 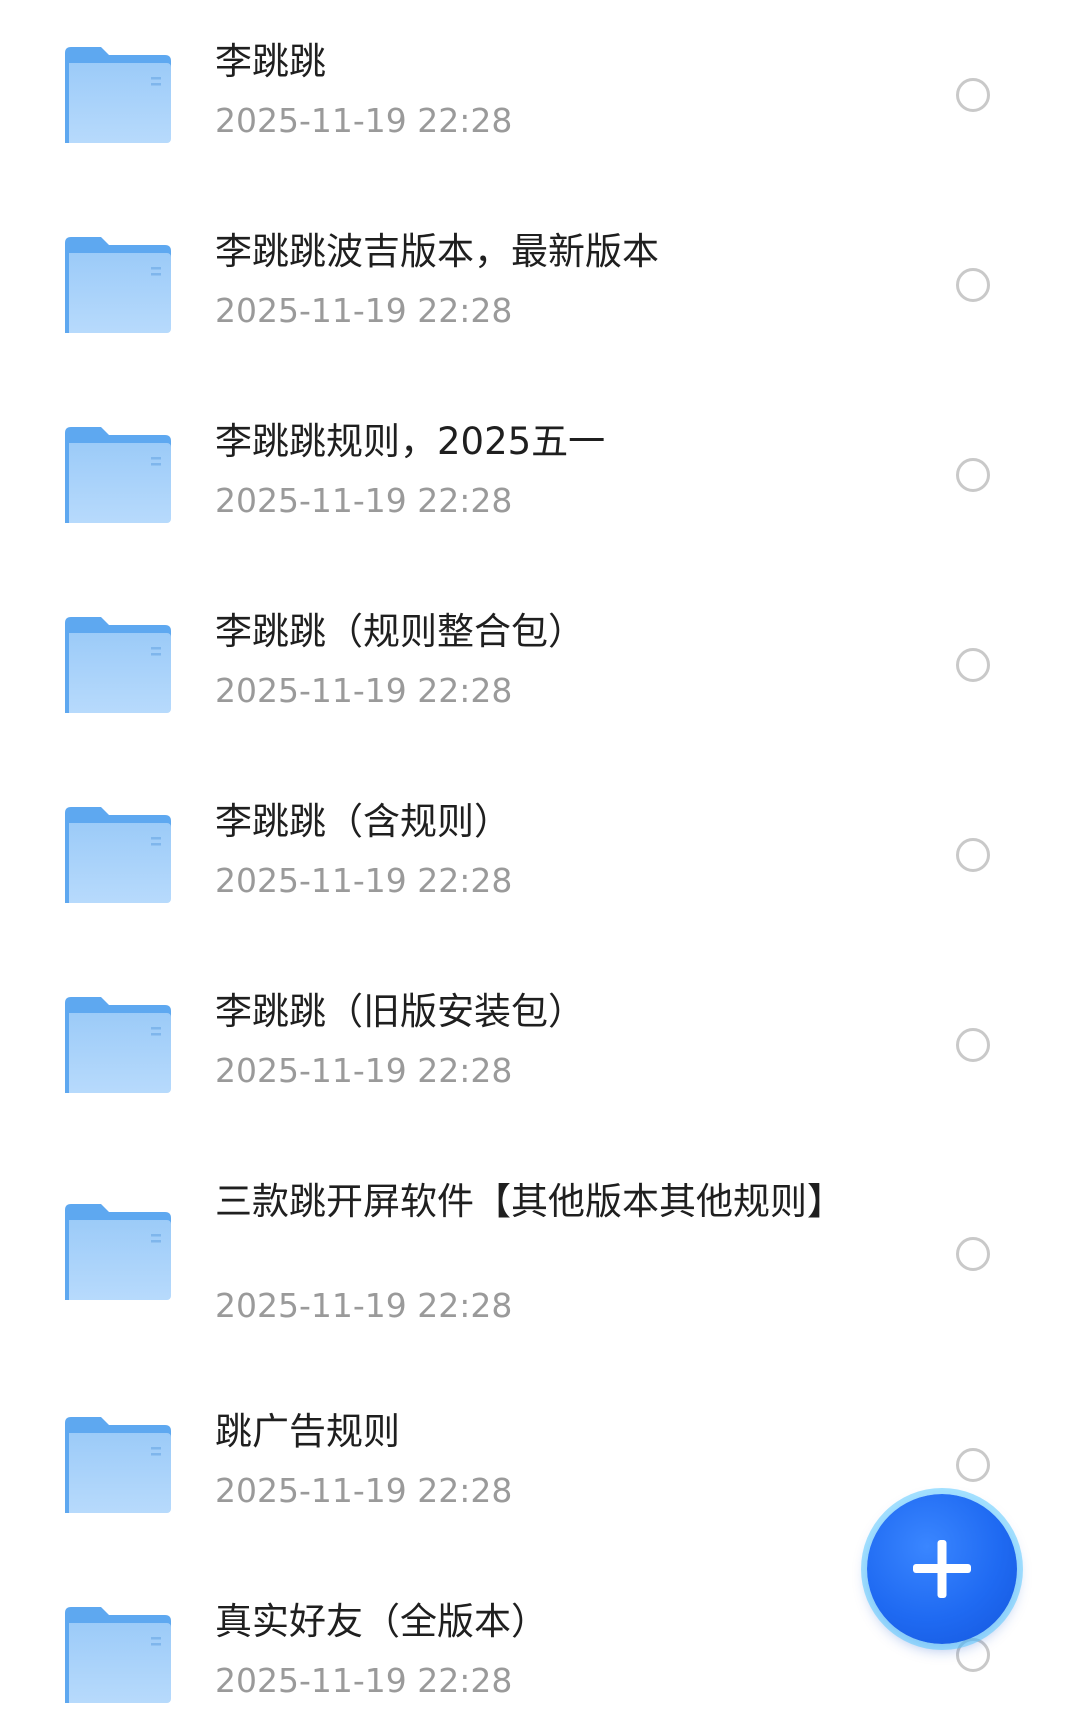 What do you see at coordinates (540, 1250) in the screenshot?
I see `list-item: 三款跳开屏软件【其他版本其他规则】 2025-11-19 22:28` at bounding box center [540, 1250].